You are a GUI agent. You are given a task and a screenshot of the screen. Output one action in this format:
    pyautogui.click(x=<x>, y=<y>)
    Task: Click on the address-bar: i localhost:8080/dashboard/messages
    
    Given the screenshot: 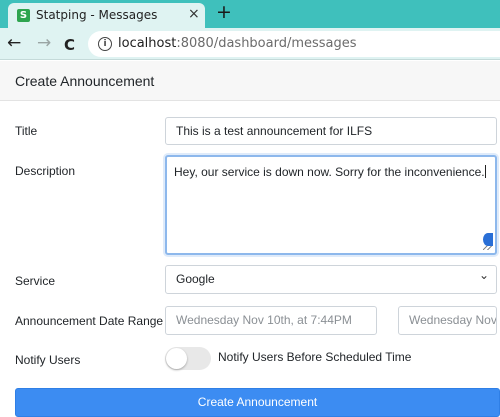 What is the action you would take?
    pyautogui.click(x=294, y=44)
    